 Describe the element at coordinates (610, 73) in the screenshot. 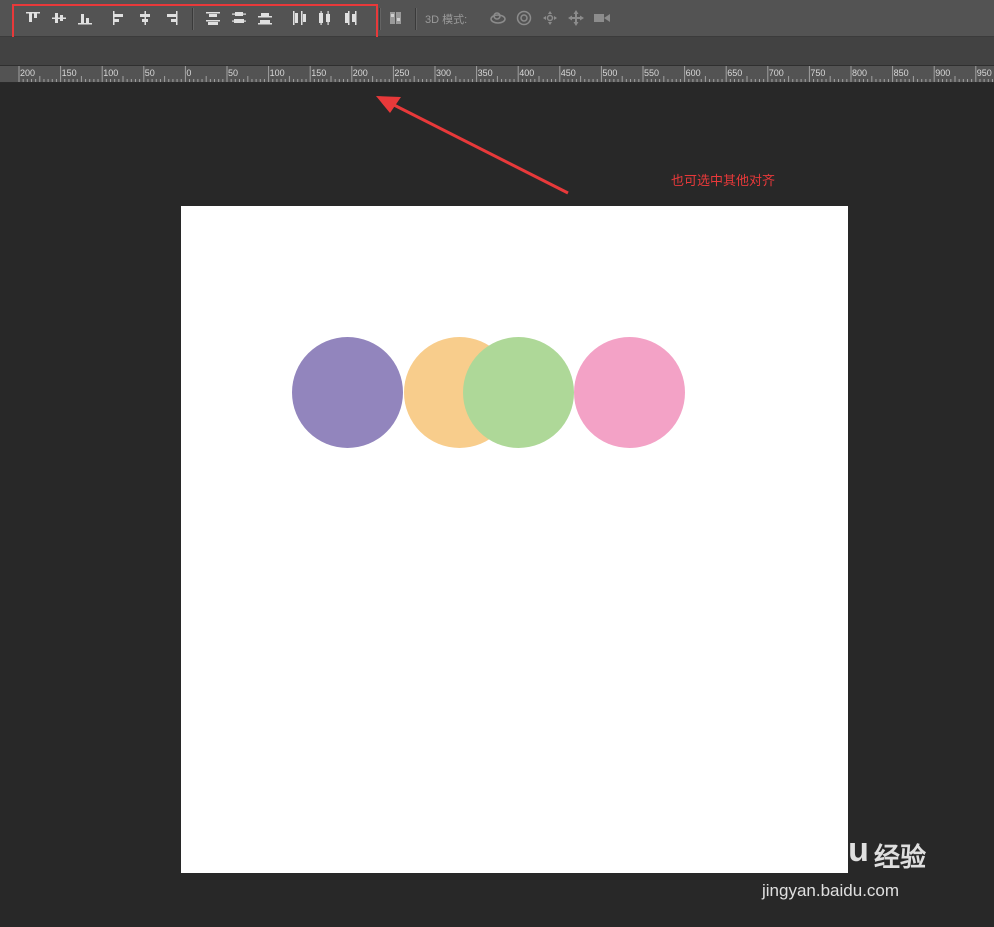

I see `ruler-label: 500` at that location.